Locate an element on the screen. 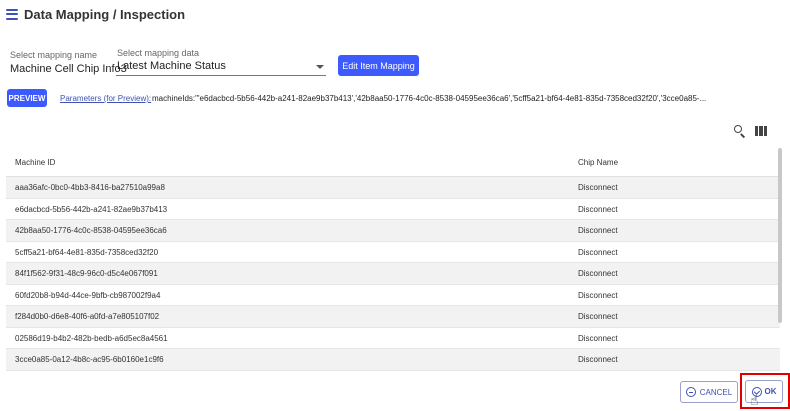  mapping-name-value: Machine Cell Chip Info3 is located at coordinates (68, 69).